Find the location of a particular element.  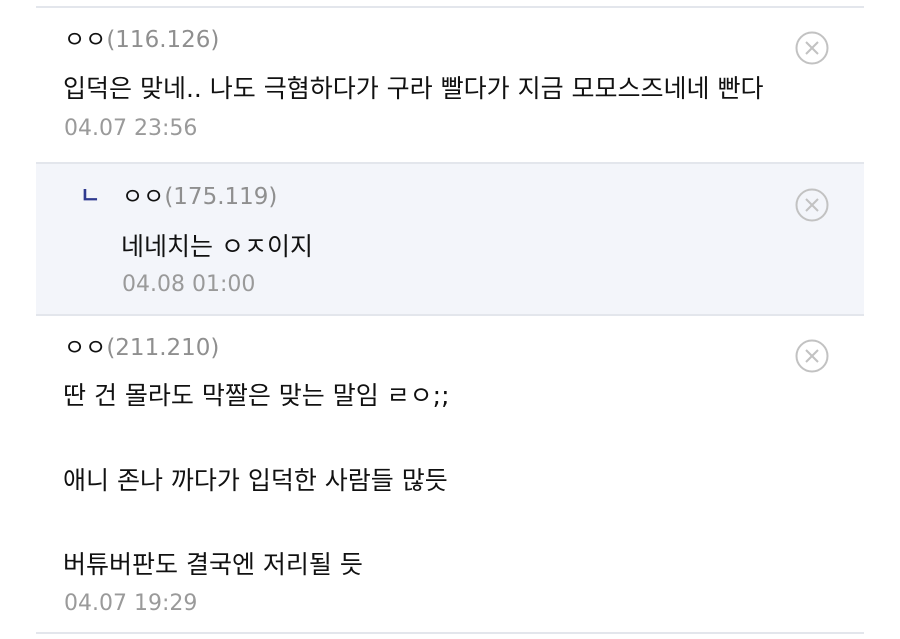

comment-body-line: 딴 건 몰라도 막짤은 맞는 말임 ㄹㅇ;; is located at coordinates (256, 395).